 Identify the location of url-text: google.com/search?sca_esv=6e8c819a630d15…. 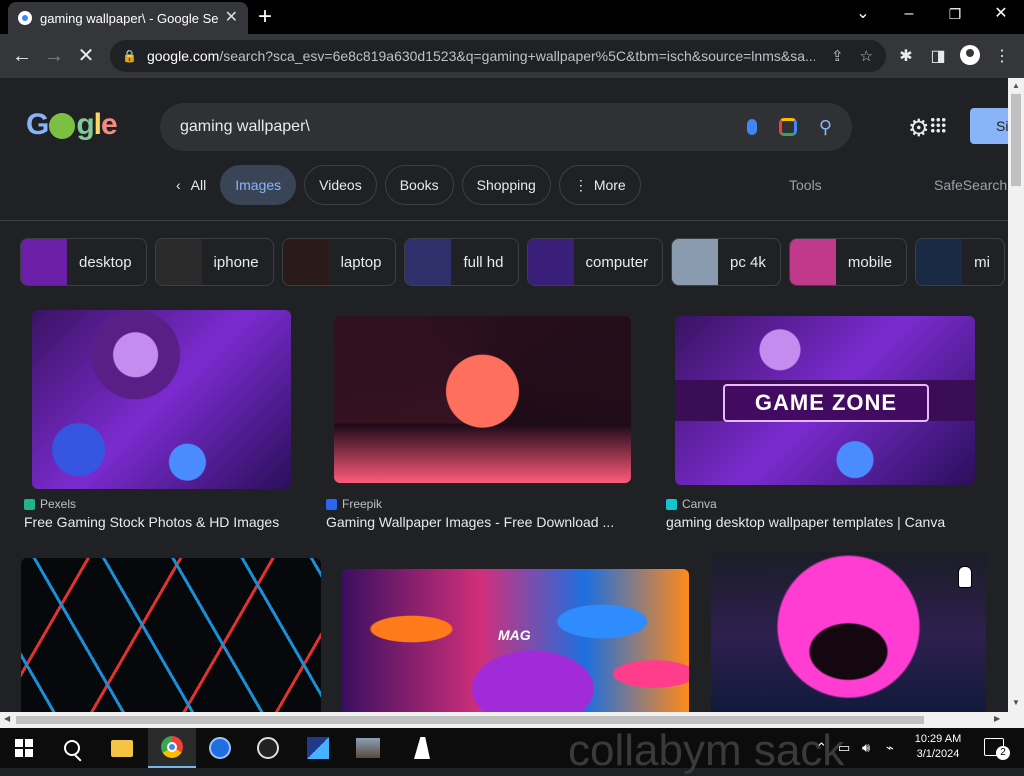
(481, 56).